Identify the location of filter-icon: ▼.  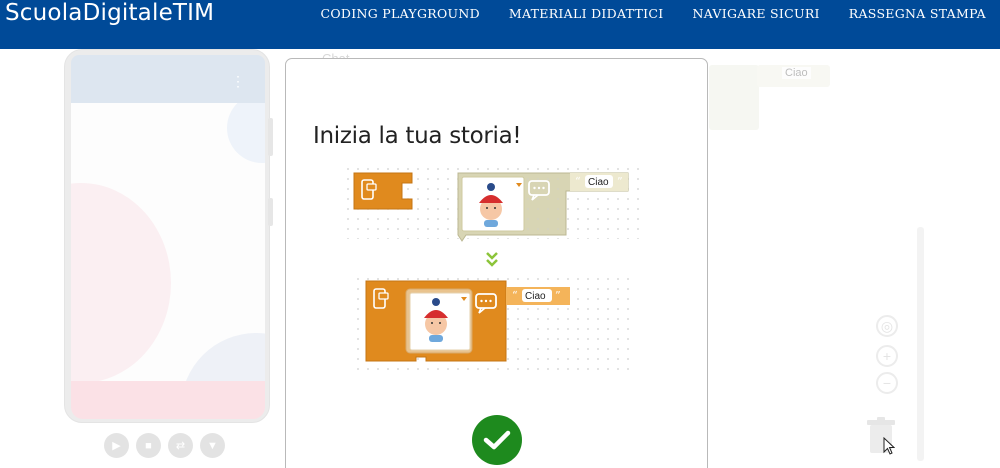
(212, 445).